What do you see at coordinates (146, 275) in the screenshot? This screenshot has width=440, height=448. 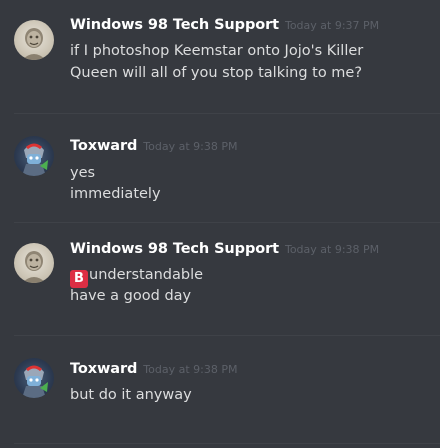 I see `message-text-content: understandable` at bounding box center [146, 275].